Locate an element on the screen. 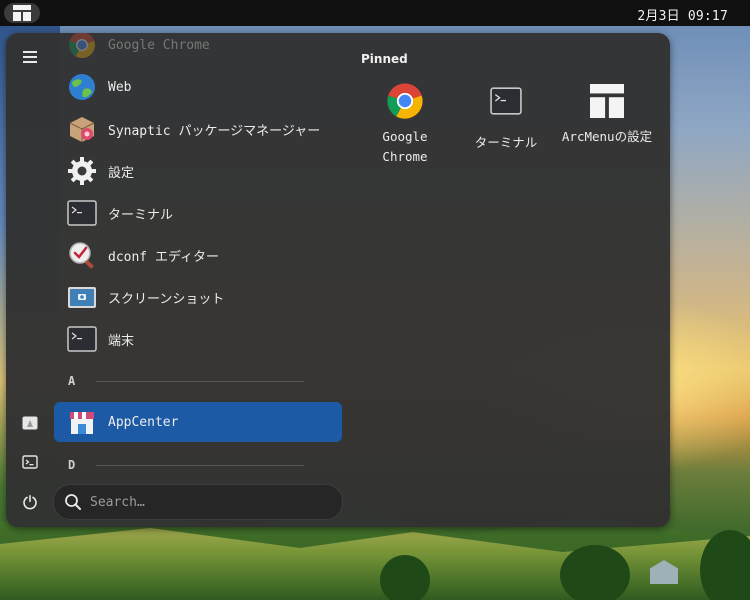 The height and width of the screenshot is (600, 750). app-label: 端末 is located at coordinates (121, 341).